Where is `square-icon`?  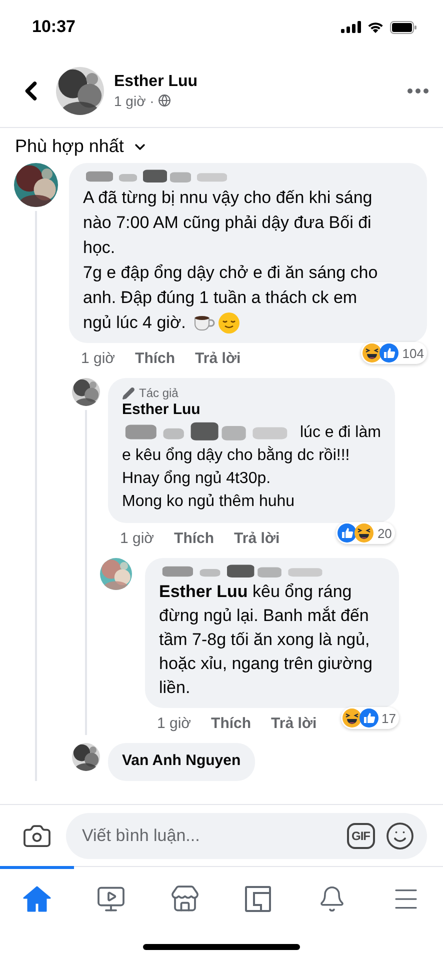 square-icon is located at coordinates (258, 898).